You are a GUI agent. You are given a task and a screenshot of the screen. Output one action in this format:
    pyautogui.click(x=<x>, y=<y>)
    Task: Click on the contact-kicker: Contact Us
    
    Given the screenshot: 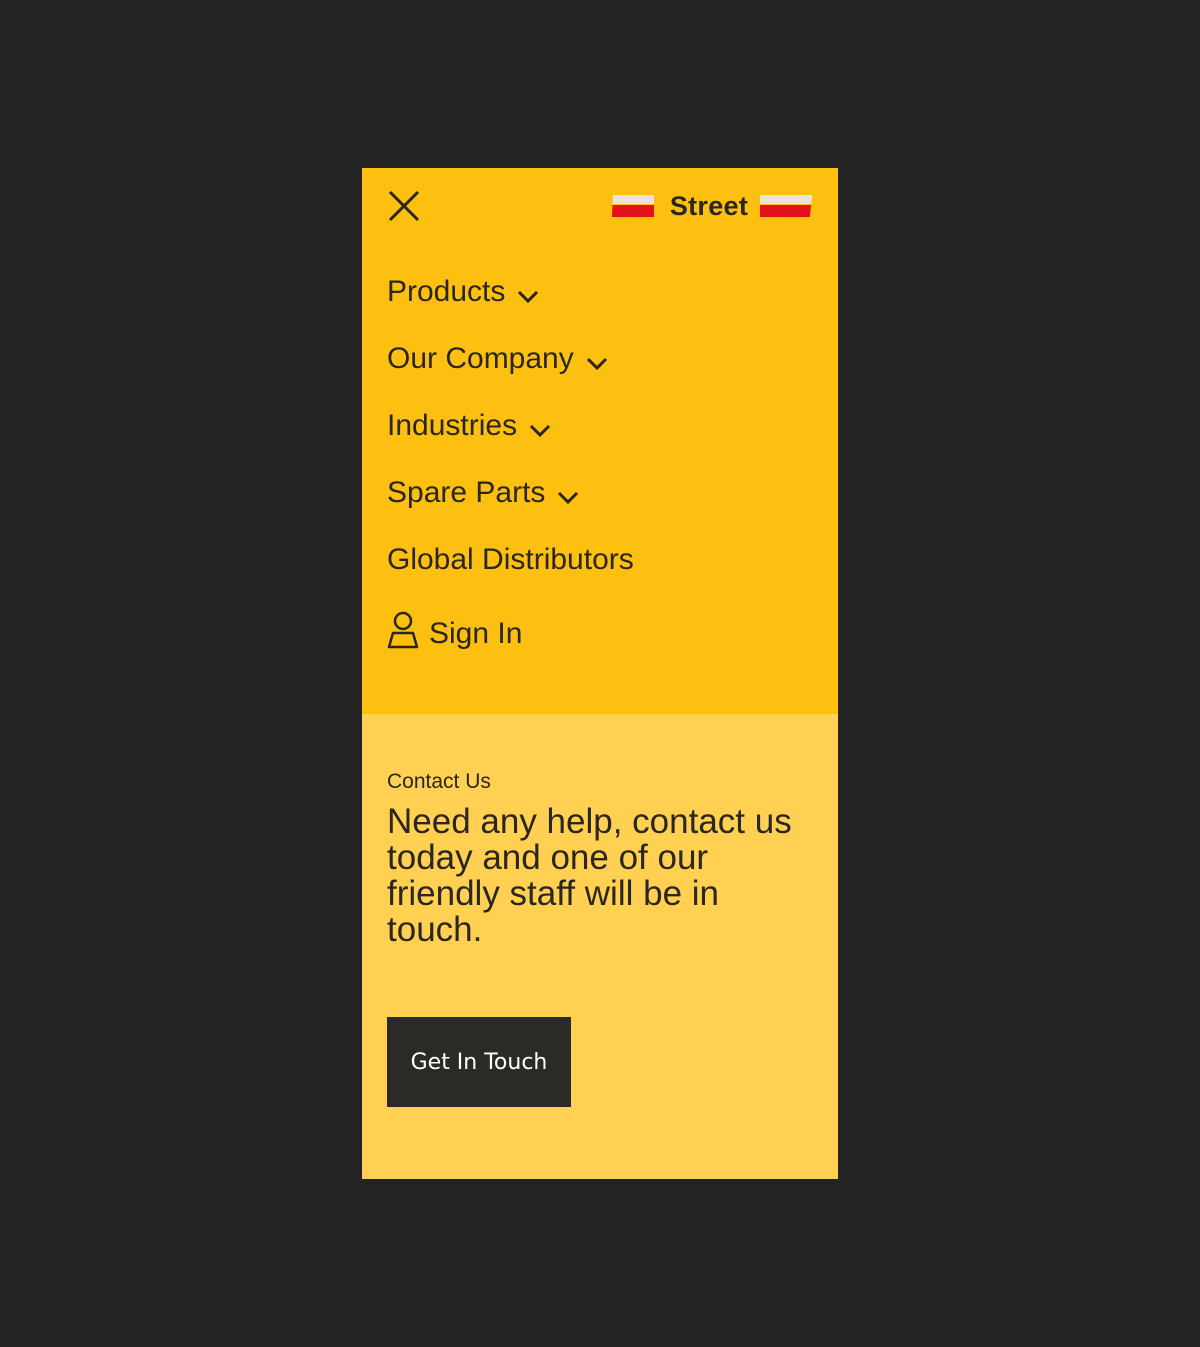 What is the action you would take?
    pyautogui.click(x=439, y=781)
    